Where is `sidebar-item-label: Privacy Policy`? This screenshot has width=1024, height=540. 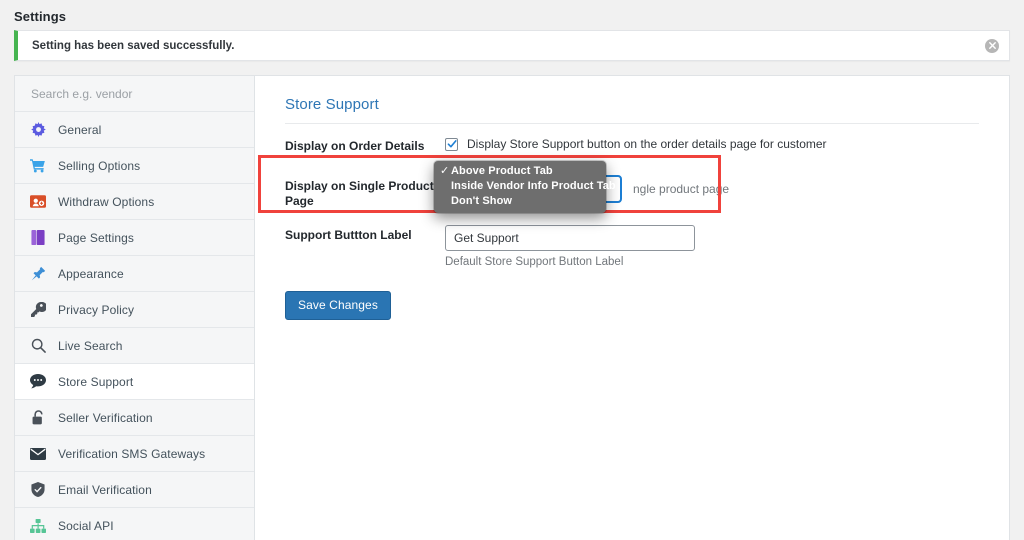 sidebar-item-label: Privacy Policy is located at coordinates (96, 309).